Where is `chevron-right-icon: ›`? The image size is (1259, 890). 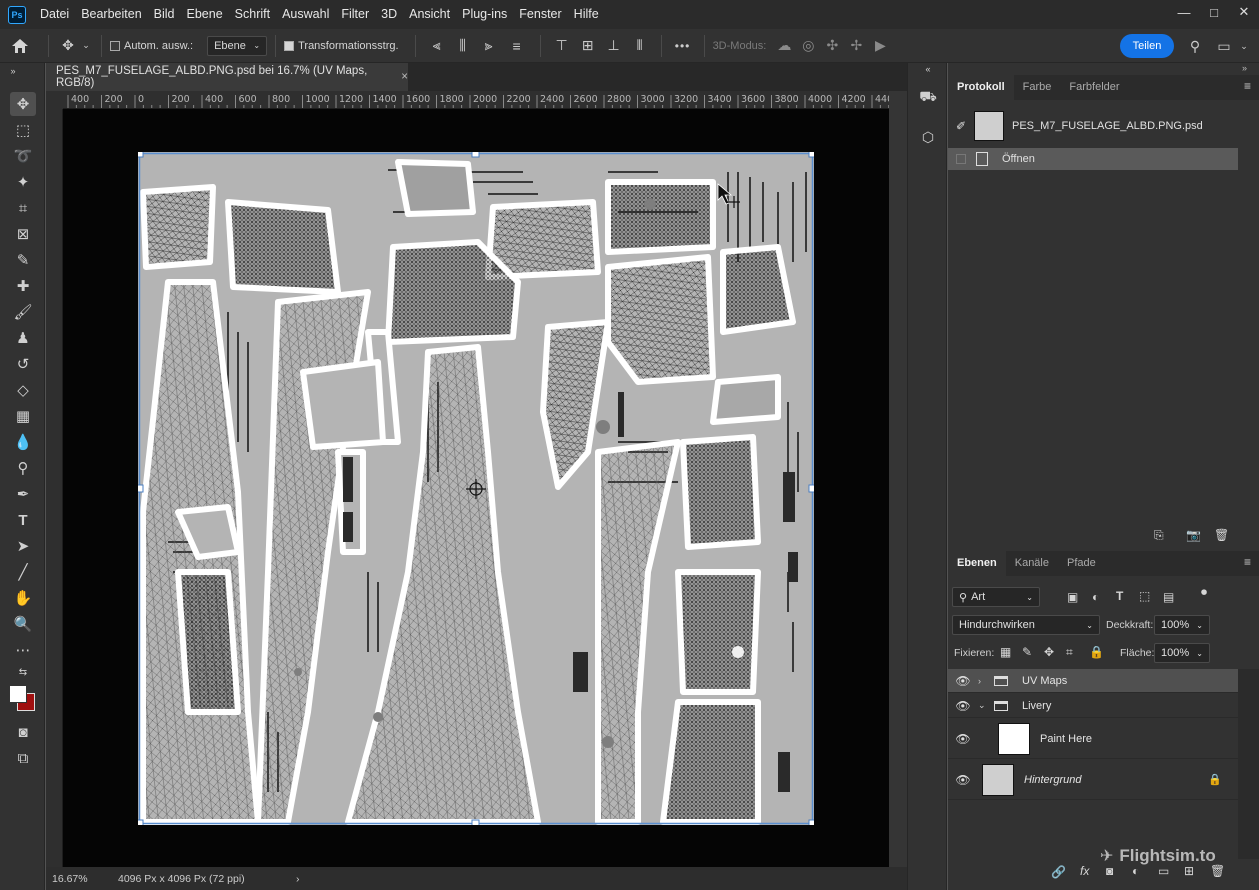
chevron-right-icon: › is located at coordinates (983, 681).